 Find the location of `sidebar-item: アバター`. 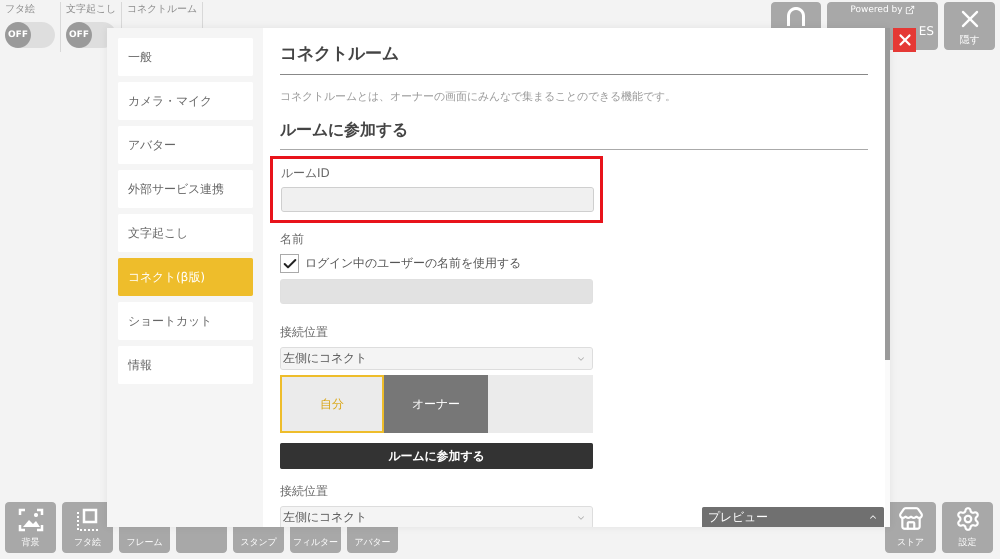

sidebar-item: アバター is located at coordinates (185, 145).